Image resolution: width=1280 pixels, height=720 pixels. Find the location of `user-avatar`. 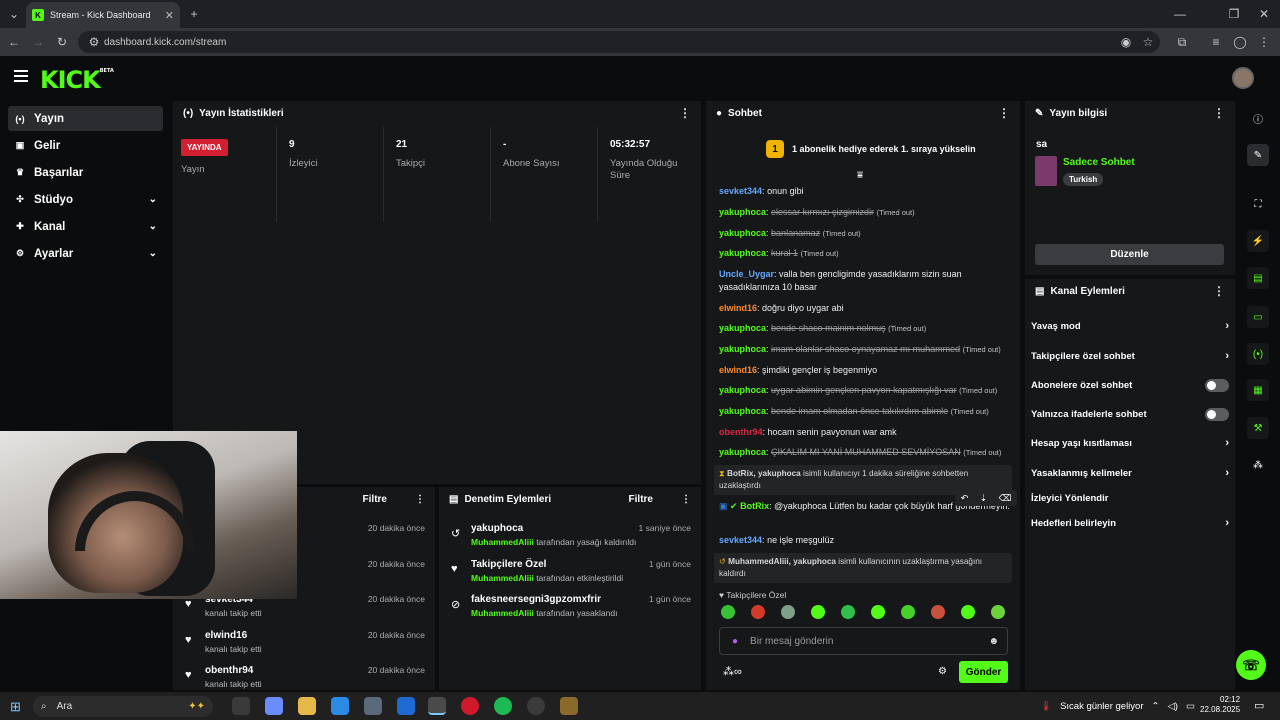

user-avatar is located at coordinates (1243, 78).